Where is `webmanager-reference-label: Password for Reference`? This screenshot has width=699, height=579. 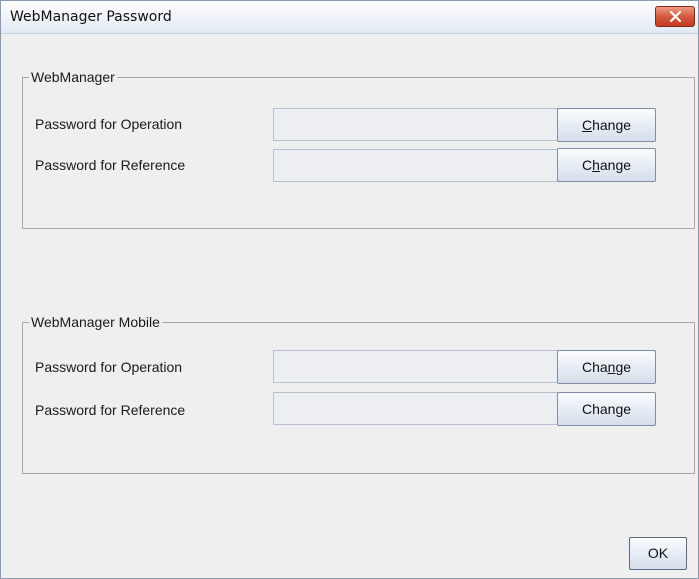 webmanager-reference-label: Password for Reference is located at coordinates (110, 165).